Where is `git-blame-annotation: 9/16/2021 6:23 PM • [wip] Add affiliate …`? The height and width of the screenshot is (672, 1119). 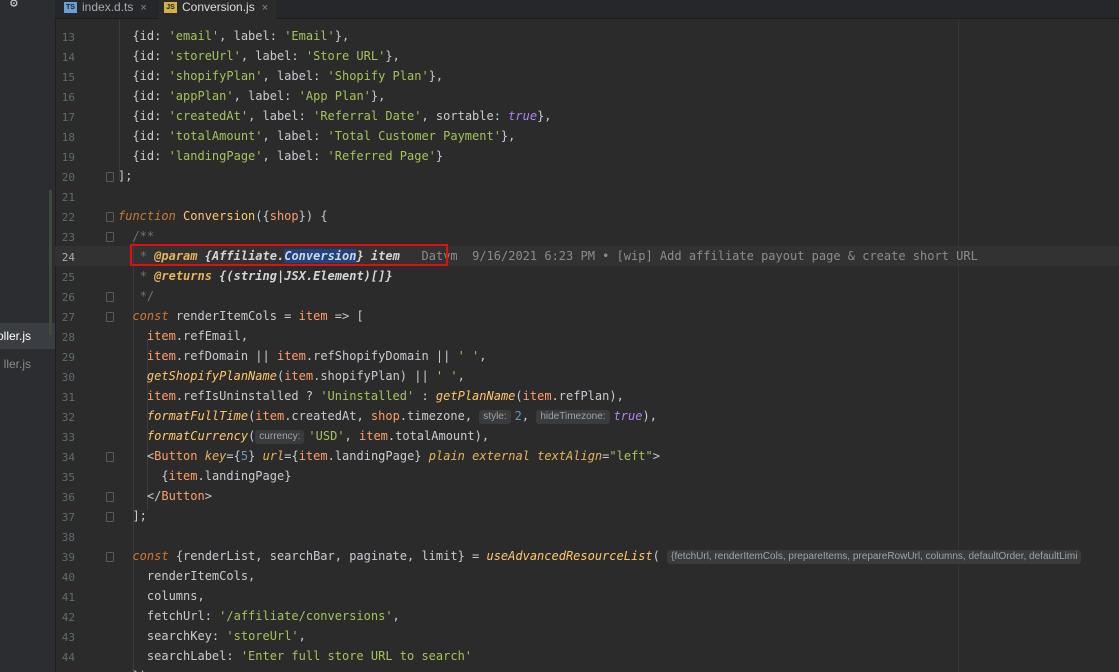 git-blame-annotation: 9/16/2021 6:23 PM • [wip] Add affiliate … is located at coordinates (725, 256).